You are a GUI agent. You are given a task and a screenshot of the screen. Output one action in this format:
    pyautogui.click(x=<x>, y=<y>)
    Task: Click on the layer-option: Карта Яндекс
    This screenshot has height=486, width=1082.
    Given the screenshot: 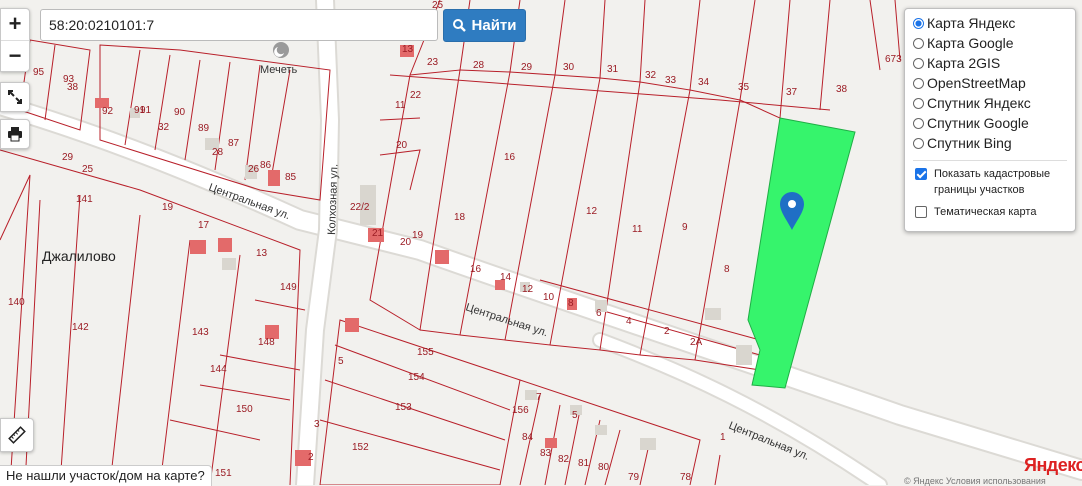 What is the action you would take?
    pyautogui.click(x=990, y=23)
    